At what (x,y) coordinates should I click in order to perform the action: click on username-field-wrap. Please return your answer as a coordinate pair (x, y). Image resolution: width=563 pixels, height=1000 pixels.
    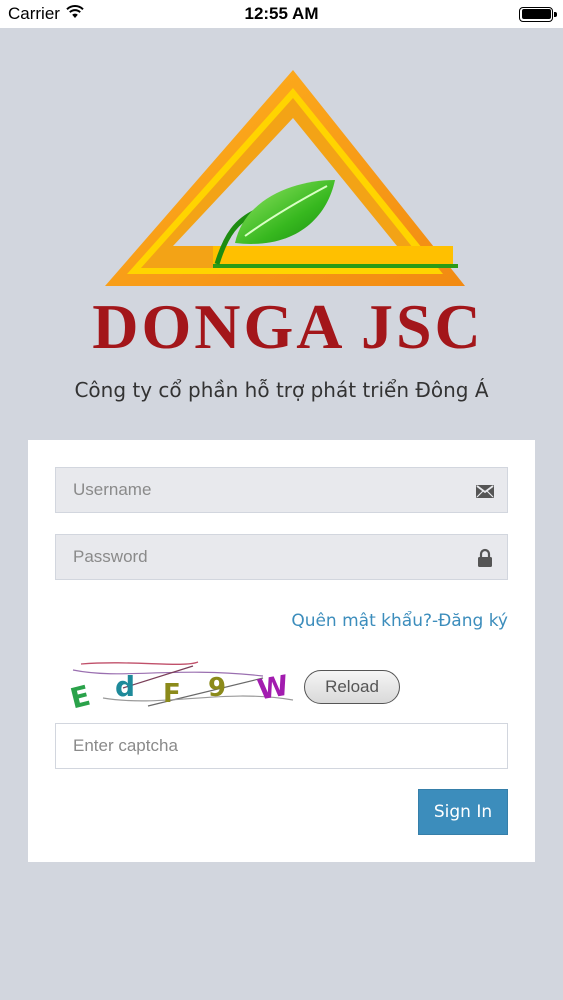
    Looking at the image, I should click on (281, 490).